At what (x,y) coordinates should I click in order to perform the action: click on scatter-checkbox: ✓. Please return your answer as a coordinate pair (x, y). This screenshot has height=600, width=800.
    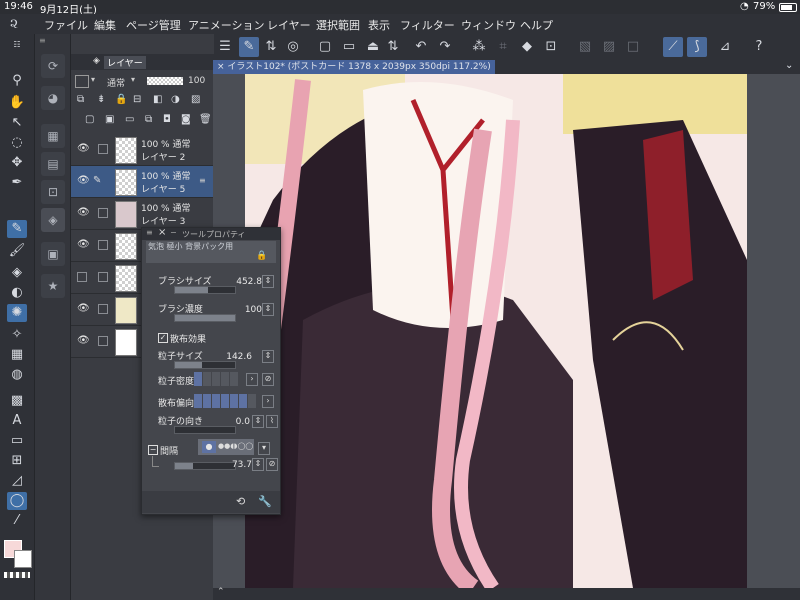
    Looking at the image, I should click on (163, 338).